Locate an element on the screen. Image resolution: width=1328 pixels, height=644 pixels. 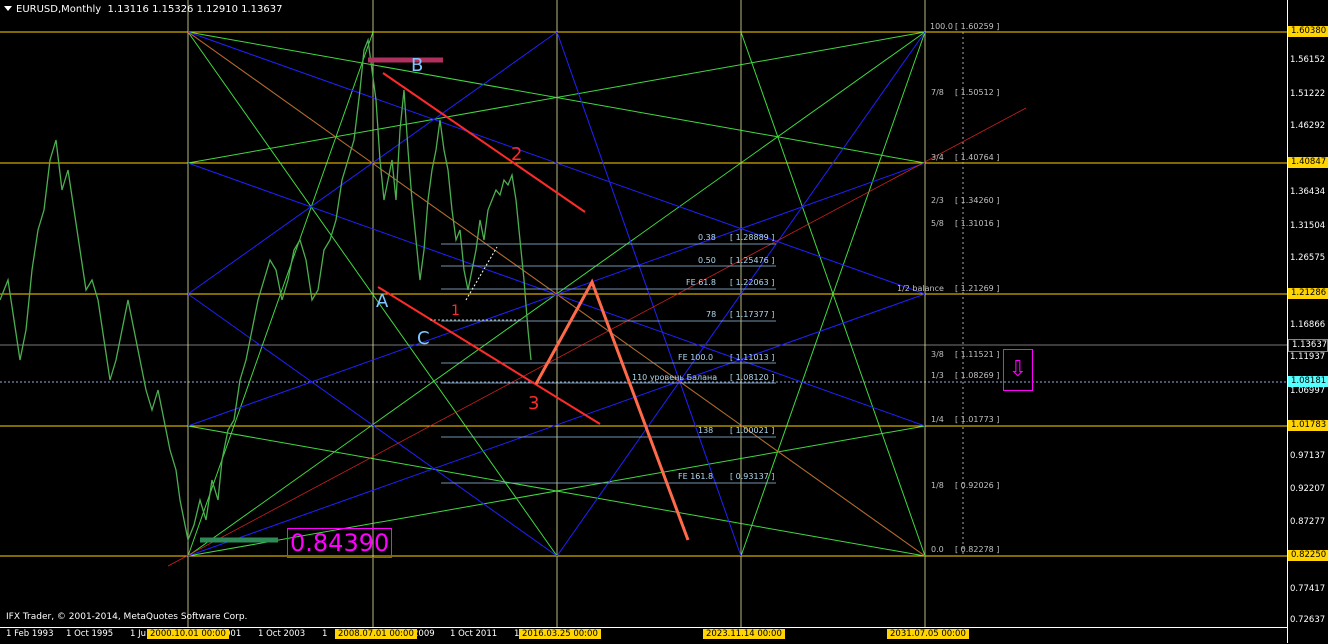
gann-level-value: [ 1.40764 ] is located at coordinates (977, 157).